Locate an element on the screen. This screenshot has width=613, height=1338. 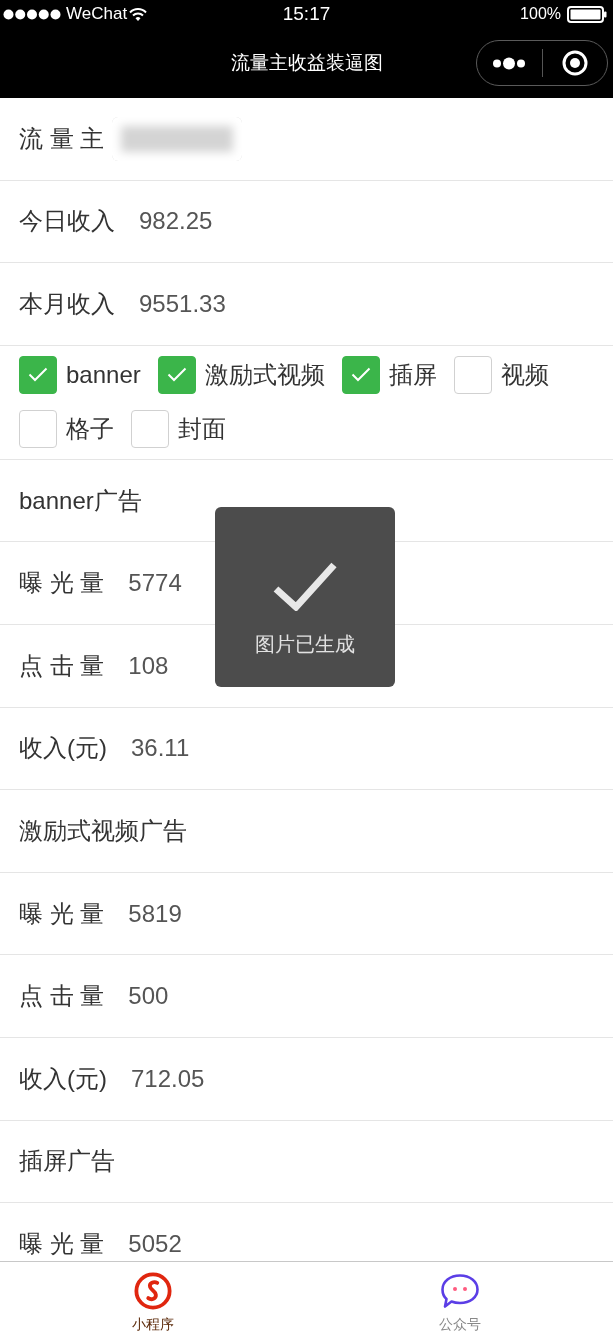
field-value: 712.05 is located at coordinates (168, 1078).